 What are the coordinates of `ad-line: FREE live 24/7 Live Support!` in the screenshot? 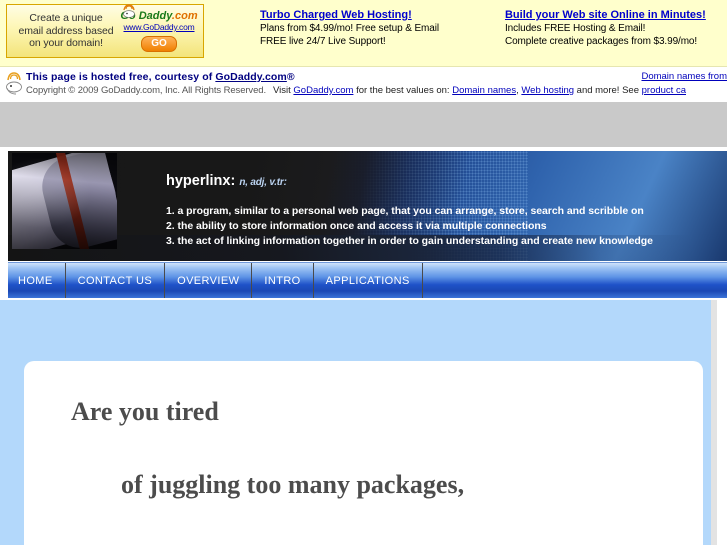 It's located at (323, 41).